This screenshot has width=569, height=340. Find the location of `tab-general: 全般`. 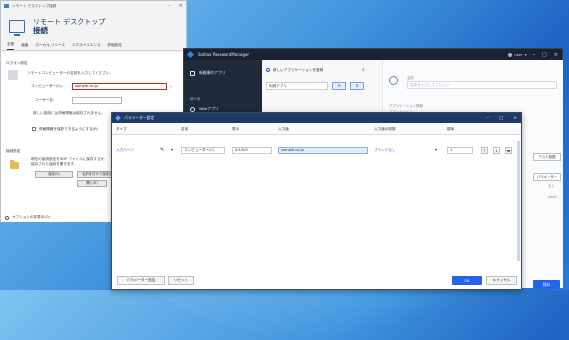

tab-general: 全般 is located at coordinates (11, 46).